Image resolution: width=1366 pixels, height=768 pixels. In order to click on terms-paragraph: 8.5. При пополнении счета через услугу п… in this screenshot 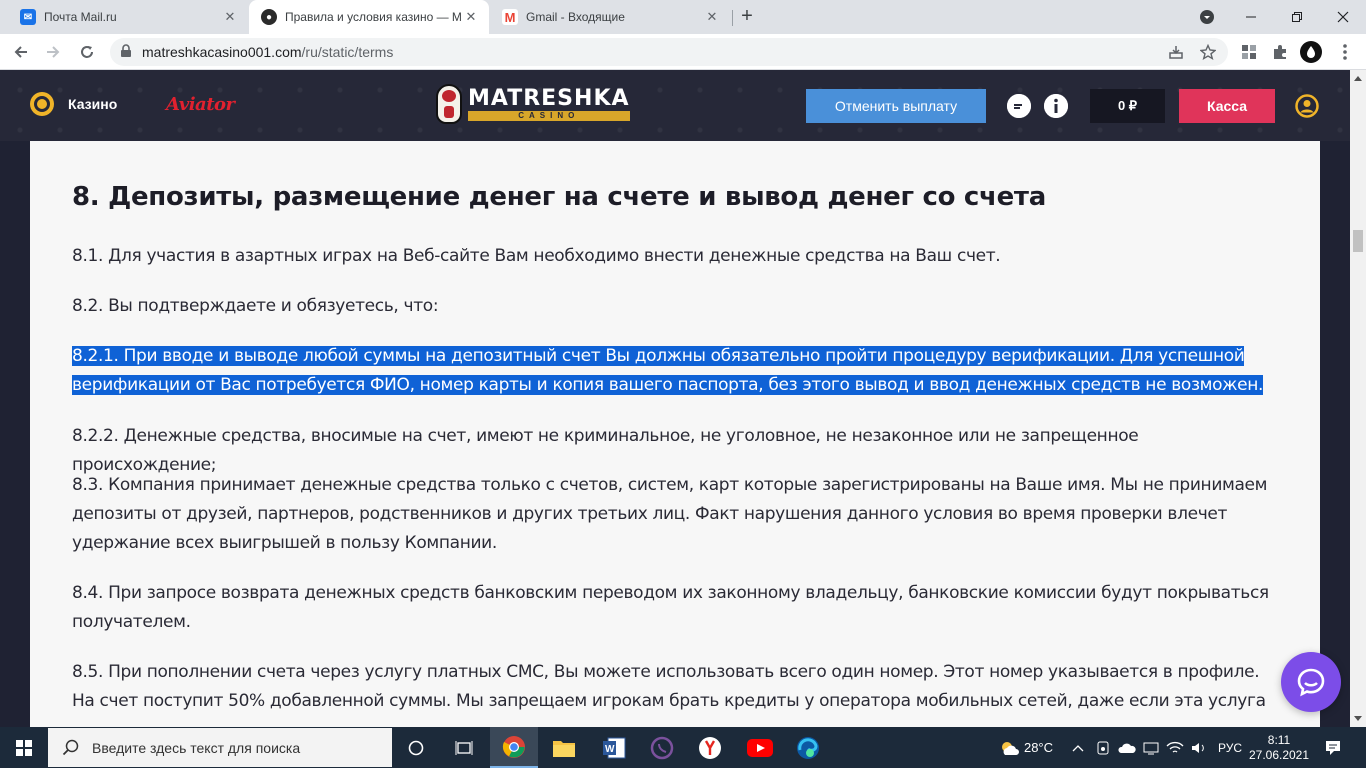, I will do `click(669, 686)`.